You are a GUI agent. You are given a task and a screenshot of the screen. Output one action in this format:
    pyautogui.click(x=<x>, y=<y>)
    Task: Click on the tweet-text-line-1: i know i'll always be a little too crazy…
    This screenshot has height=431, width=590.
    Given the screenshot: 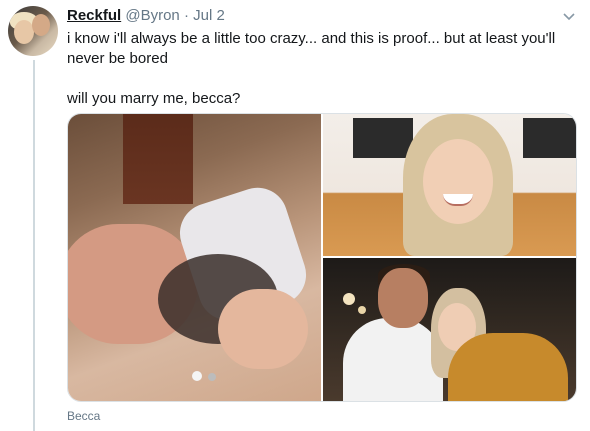 What is the action you would take?
    pyautogui.click(x=311, y=48)
    